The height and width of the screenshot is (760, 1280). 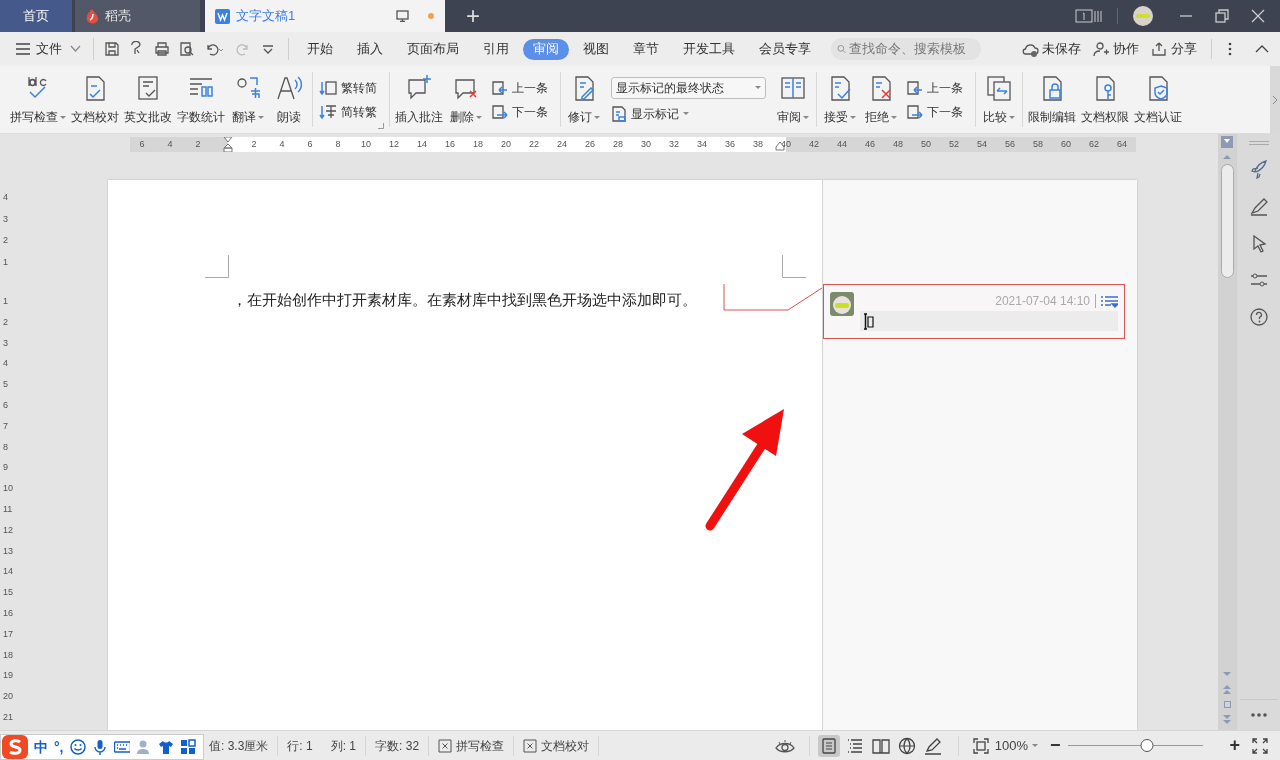 What do you see at coordinates (239, 746) in the screenshot?
I see `status-text: 值: 3.3厘米` at bounding box center [239, 746].